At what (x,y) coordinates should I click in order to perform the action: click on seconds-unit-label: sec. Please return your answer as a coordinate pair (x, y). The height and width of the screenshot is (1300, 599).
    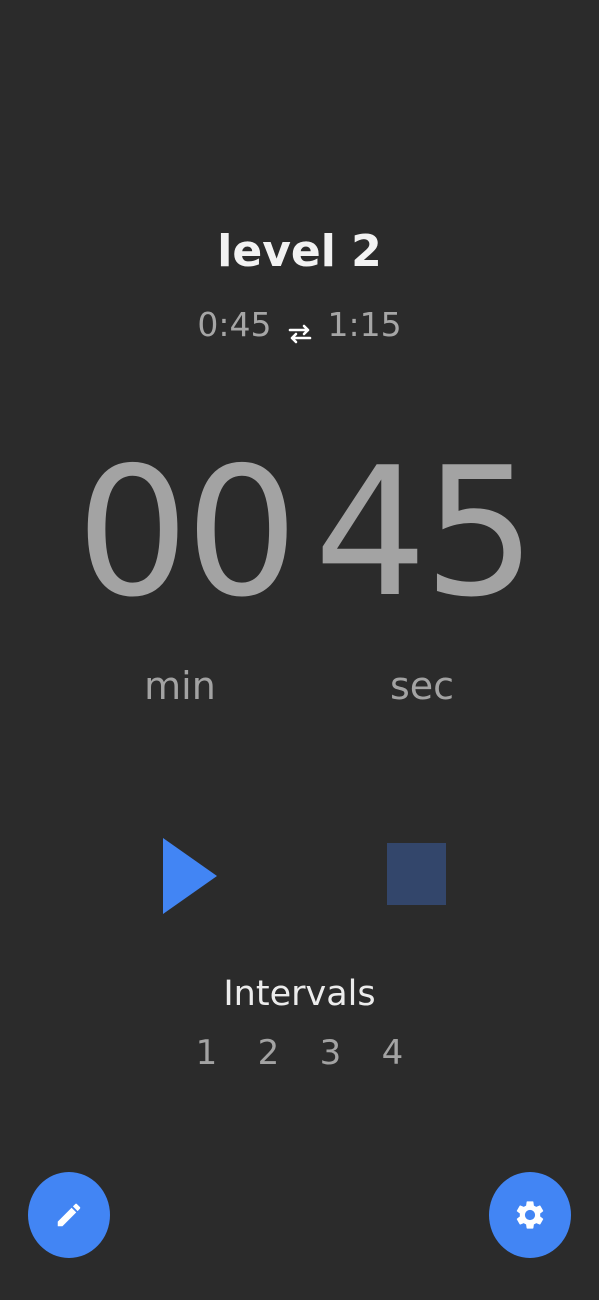
    Looking at the image, I should click on (422, 686).